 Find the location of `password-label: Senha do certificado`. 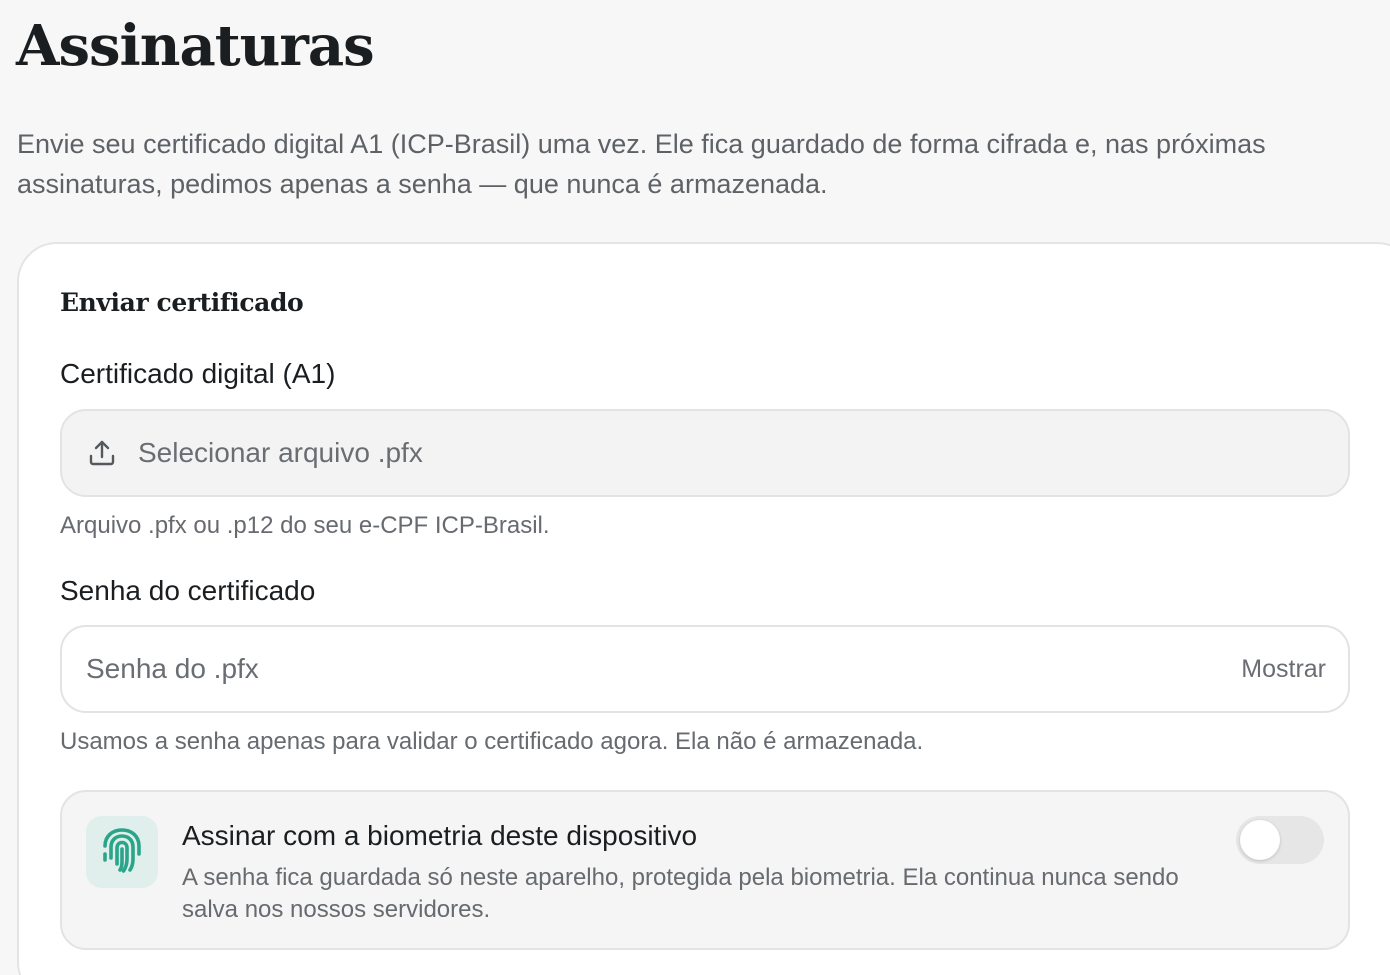

password-label: Senha do certificado is located at coordinates (188, 590).